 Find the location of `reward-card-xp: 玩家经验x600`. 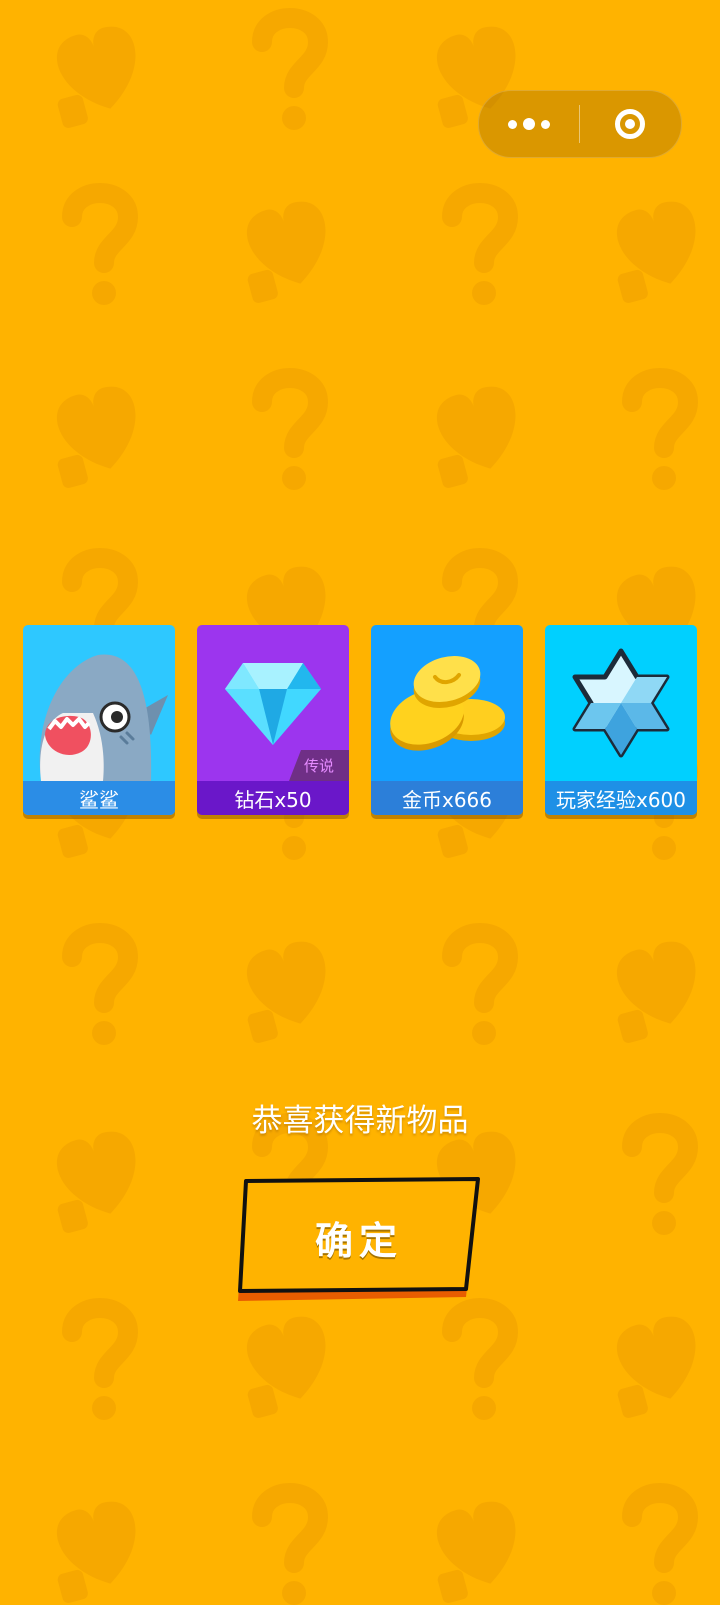

reward-card-xp: 玩家经验x600 is located at coordinates (621, 720).